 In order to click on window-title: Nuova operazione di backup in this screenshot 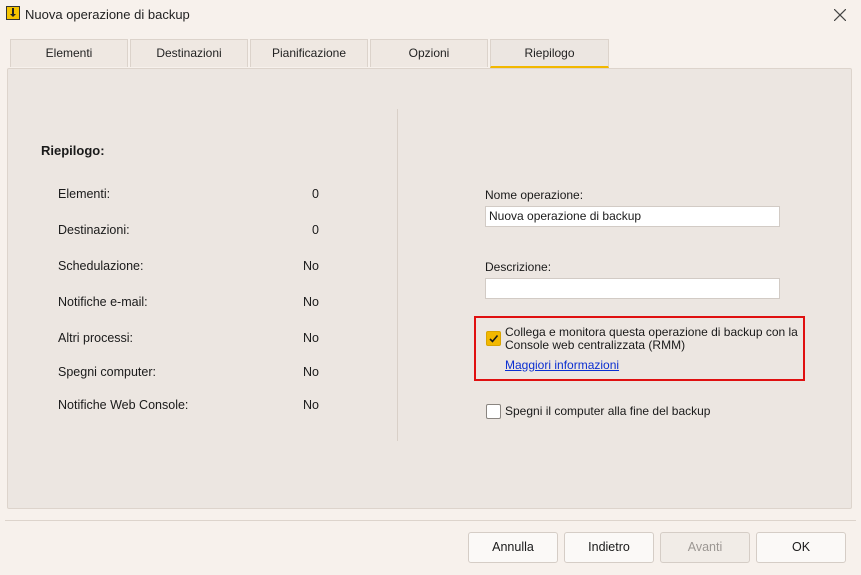, I will do `click(107, 14)`.